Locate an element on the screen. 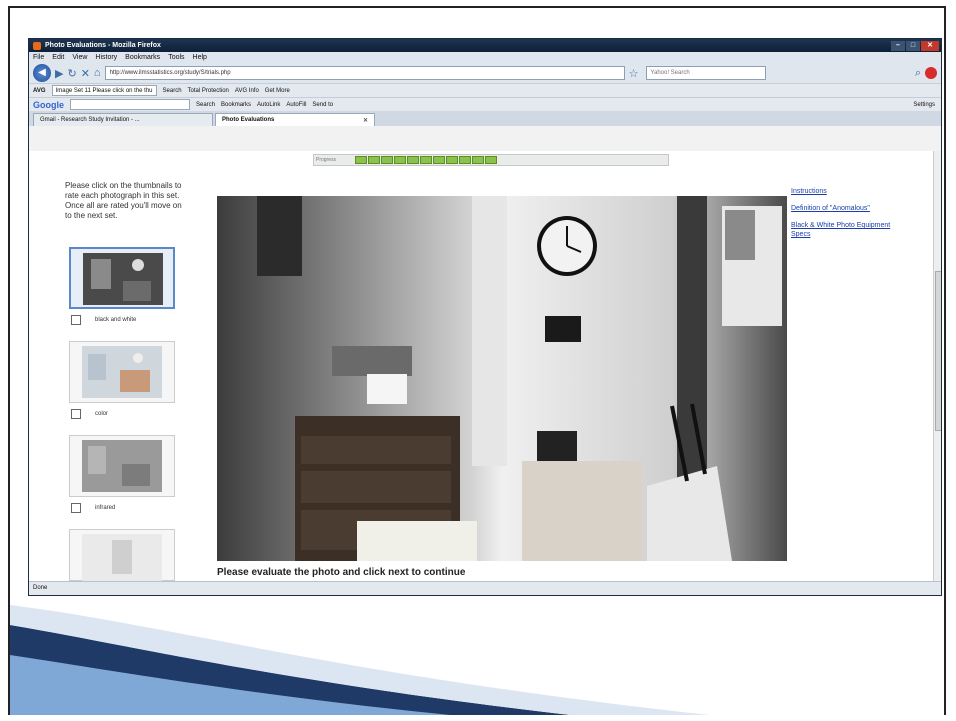 This screenshot has width=956, height=721. close-button: ✕ is located at coordinates (930, 45).